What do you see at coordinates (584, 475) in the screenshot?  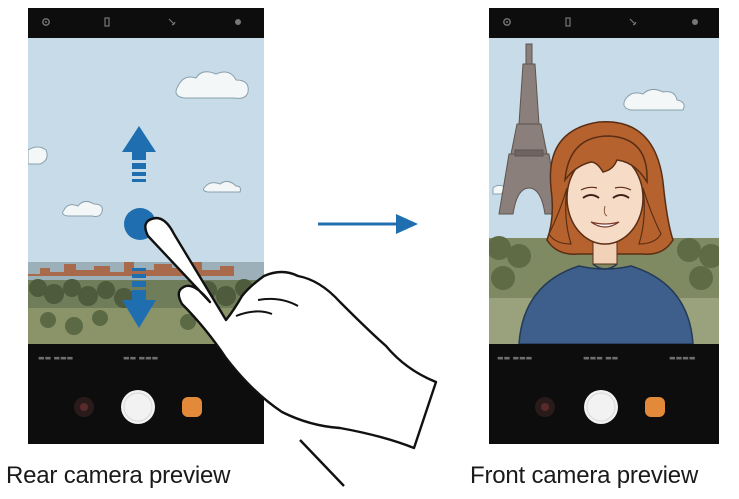 I see `caption-front-camera: Front camera preview` at bounding box center [584, 475].